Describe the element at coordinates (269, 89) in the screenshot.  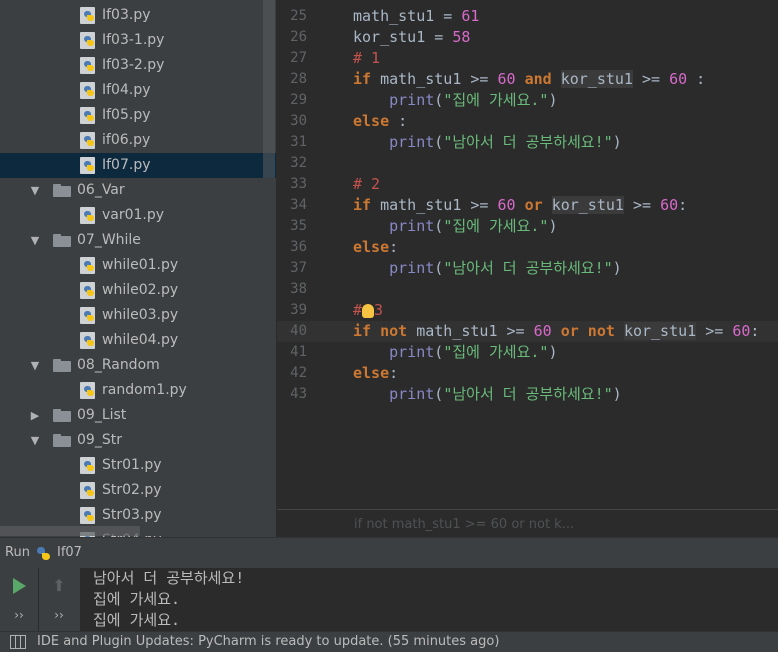
I see `tree-scrollbar` at that location.